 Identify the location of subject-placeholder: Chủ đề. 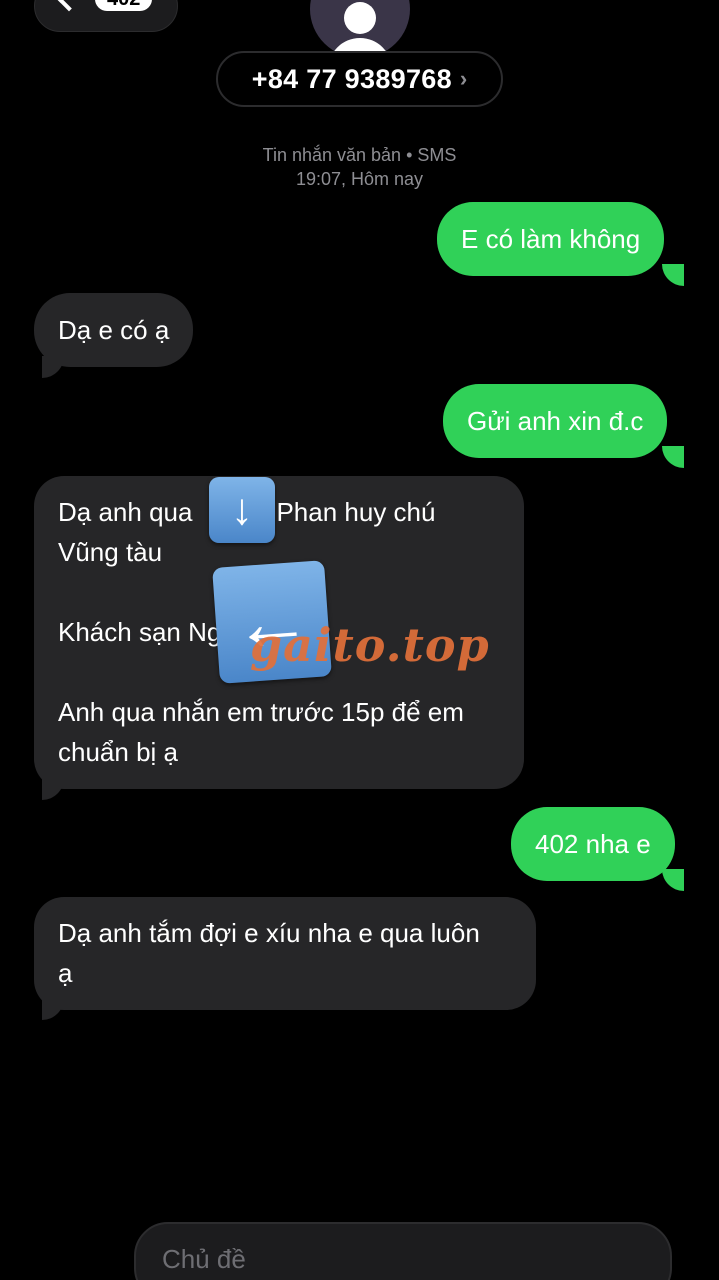
(204, 1259).